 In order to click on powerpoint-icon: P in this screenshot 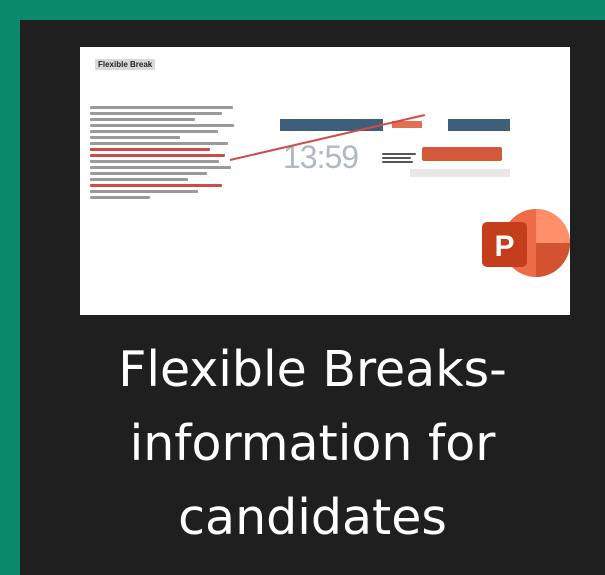, I will do `click(526, 243)`.